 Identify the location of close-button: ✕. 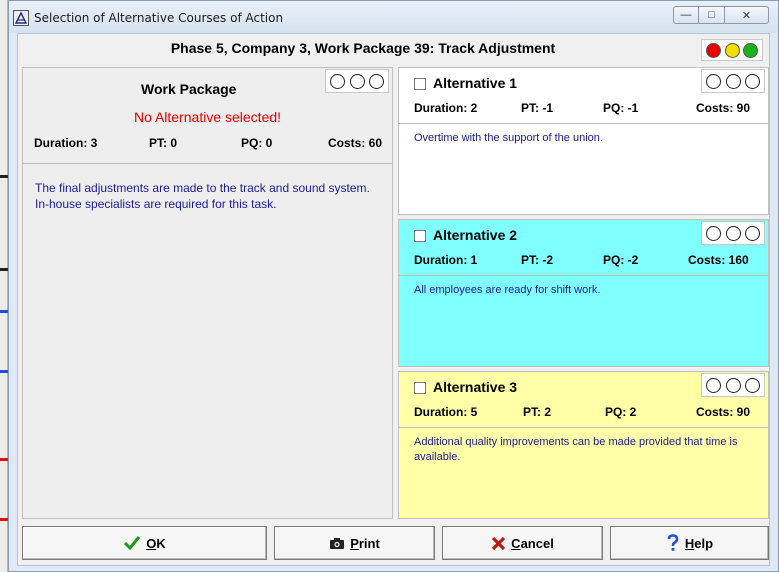
(747, 15).